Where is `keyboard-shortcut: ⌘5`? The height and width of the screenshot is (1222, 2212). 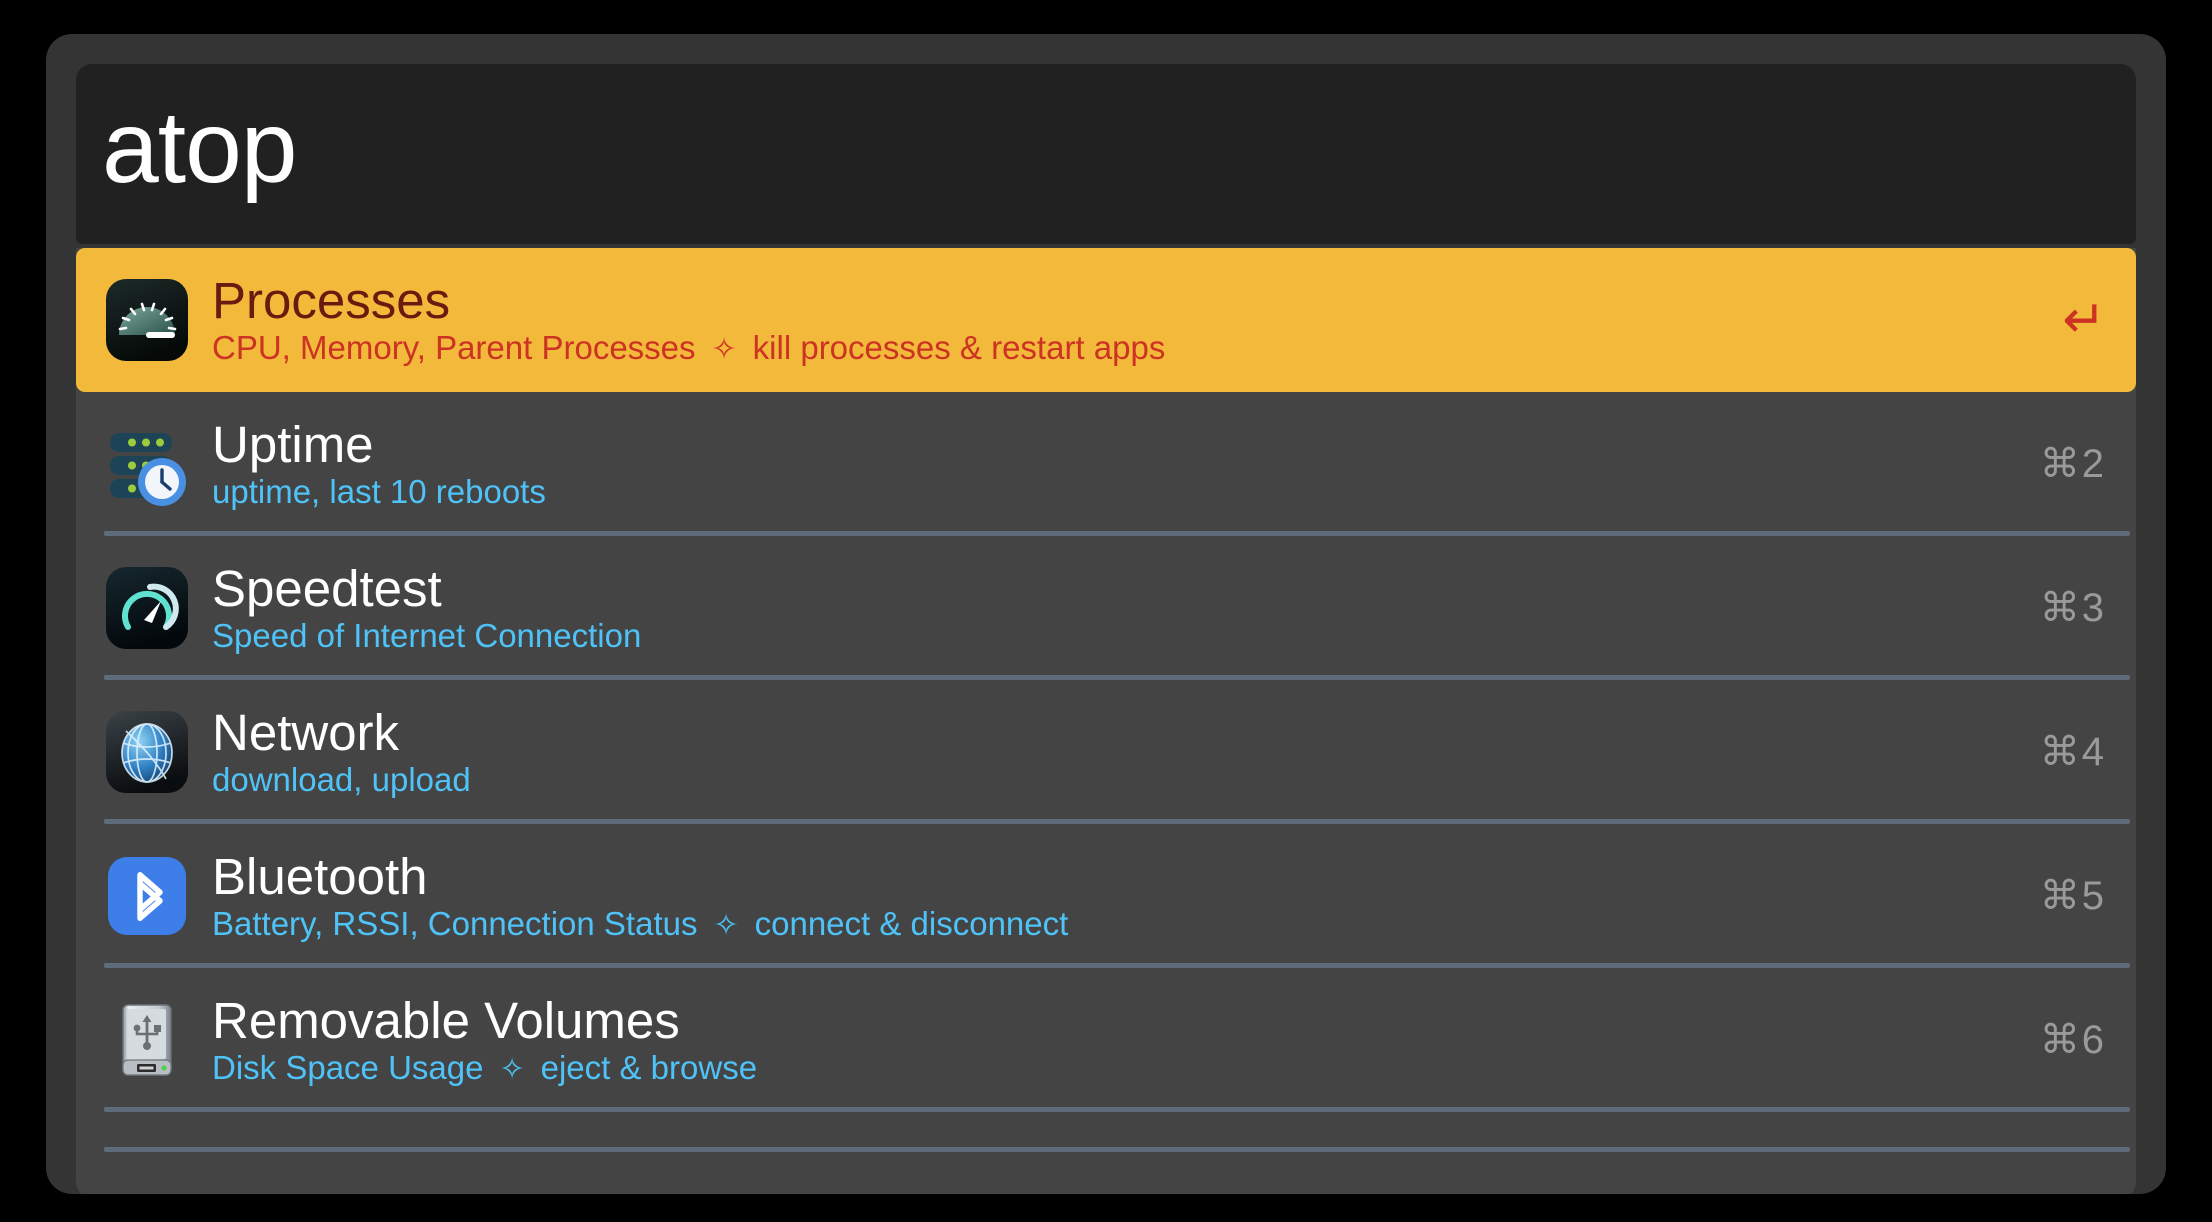 keyboard-shortcut: ⌘5 is located at coordinates (2072, 896).